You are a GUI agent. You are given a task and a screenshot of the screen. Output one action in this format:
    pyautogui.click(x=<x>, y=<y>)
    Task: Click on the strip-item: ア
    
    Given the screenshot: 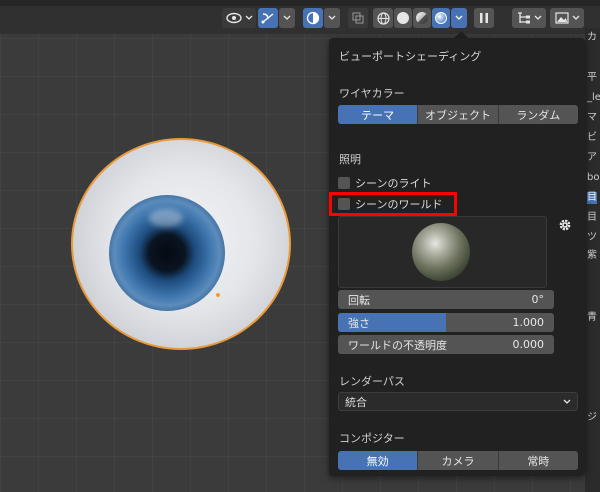 What is the action you would take?
    pyautogui.click(x=592, y=157)
    